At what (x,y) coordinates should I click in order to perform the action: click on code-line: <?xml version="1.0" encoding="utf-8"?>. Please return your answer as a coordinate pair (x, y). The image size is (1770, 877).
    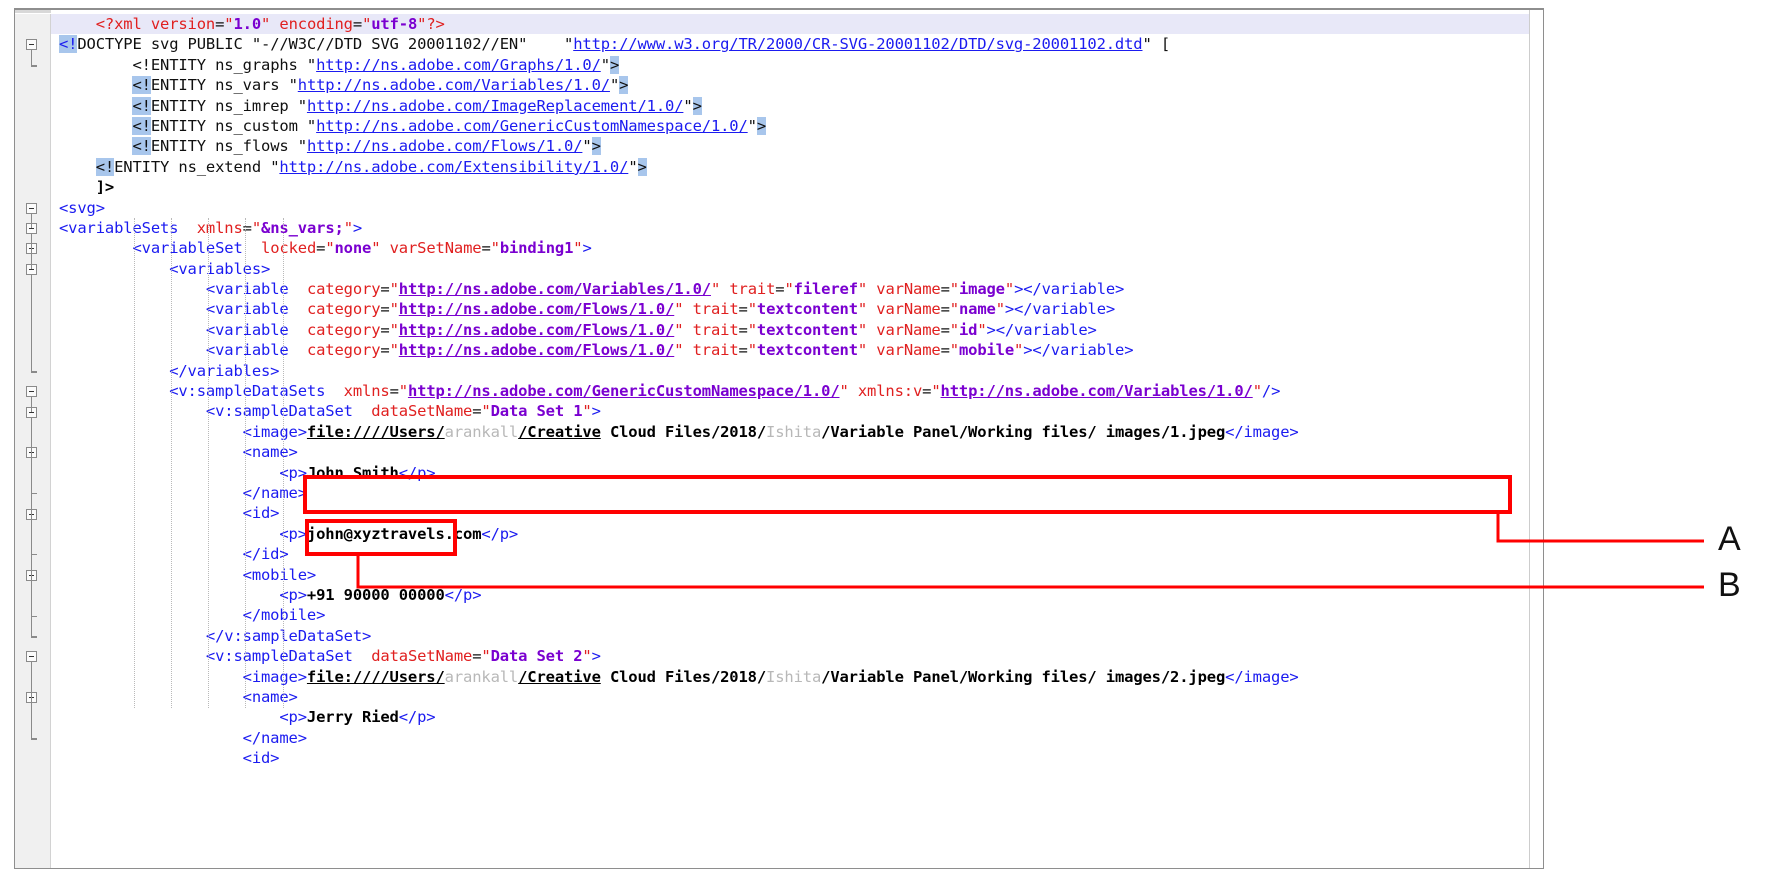
    Looking at the image, I should click on (797, 24).